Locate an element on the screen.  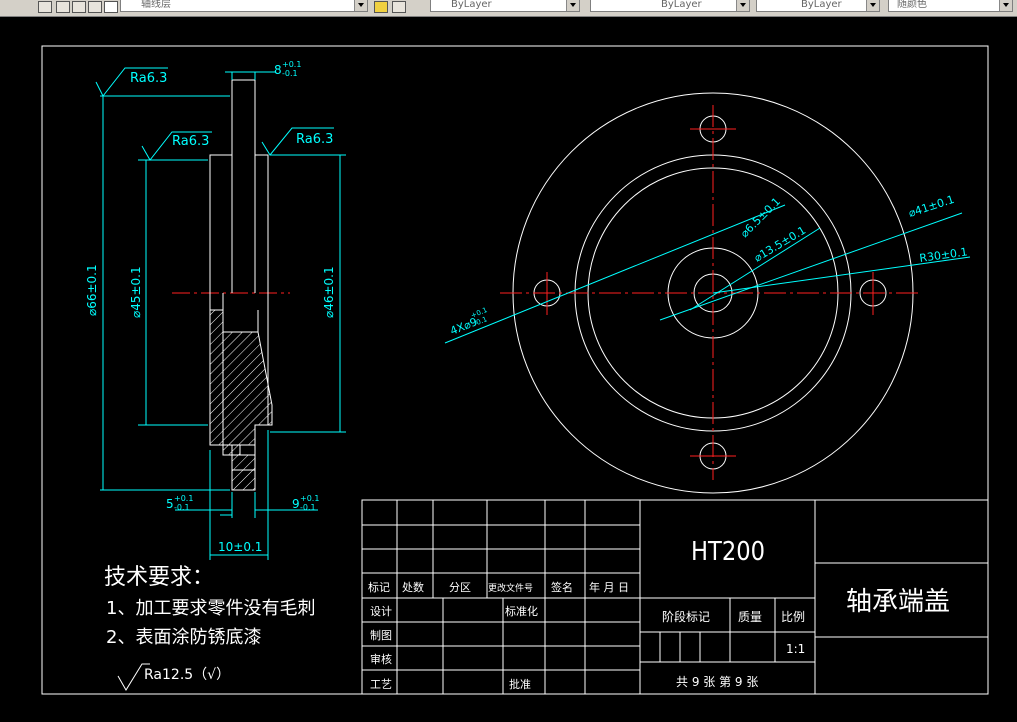
width-9-label: 9 is located at coordinates (296, 504).